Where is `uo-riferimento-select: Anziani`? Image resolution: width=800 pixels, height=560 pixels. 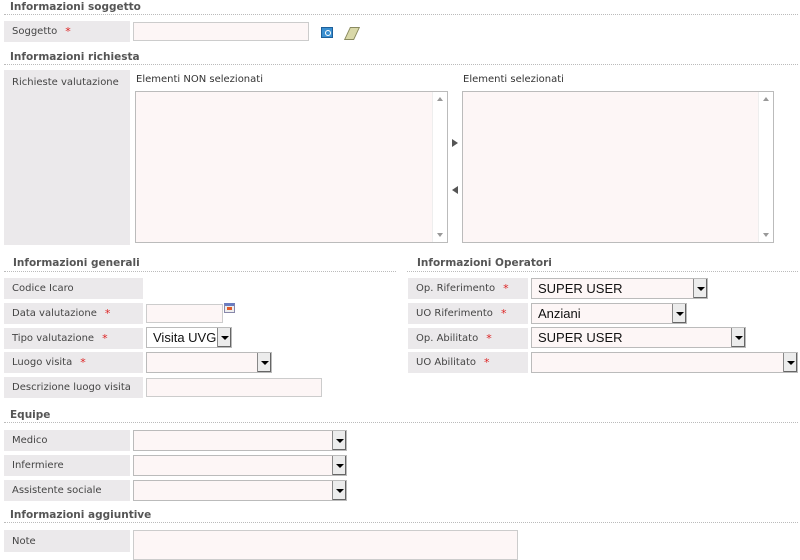
uo-riferimento-select: Anziani is located at coordinates (609, 313).